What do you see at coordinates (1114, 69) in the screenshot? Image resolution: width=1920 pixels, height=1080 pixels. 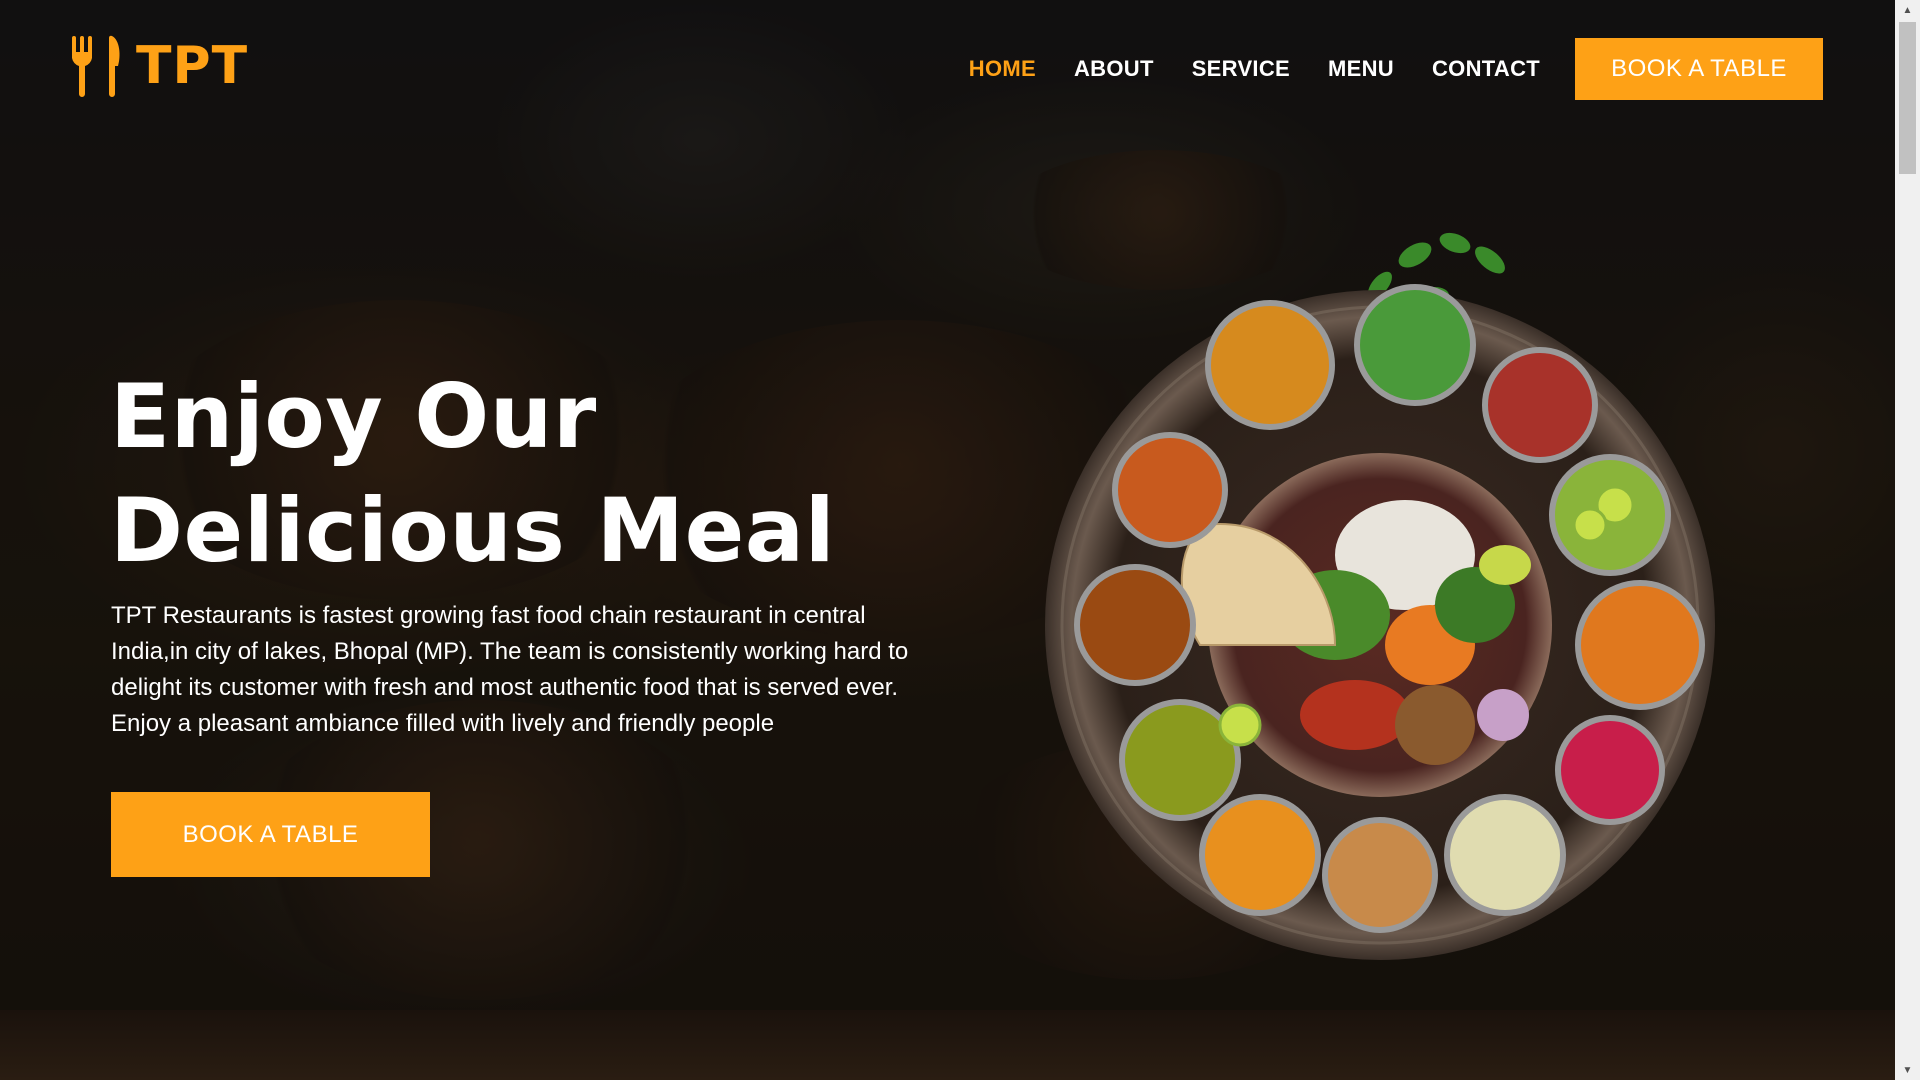 I see `nav-about: ABOUT` at bounding box center [1114, 69].